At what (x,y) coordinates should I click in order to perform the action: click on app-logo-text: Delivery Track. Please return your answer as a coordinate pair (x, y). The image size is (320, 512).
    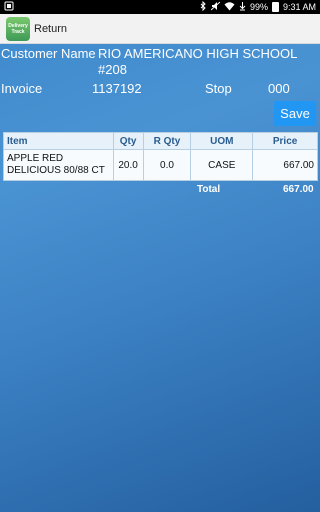
    Looking at the image, I should click on (18, 28).